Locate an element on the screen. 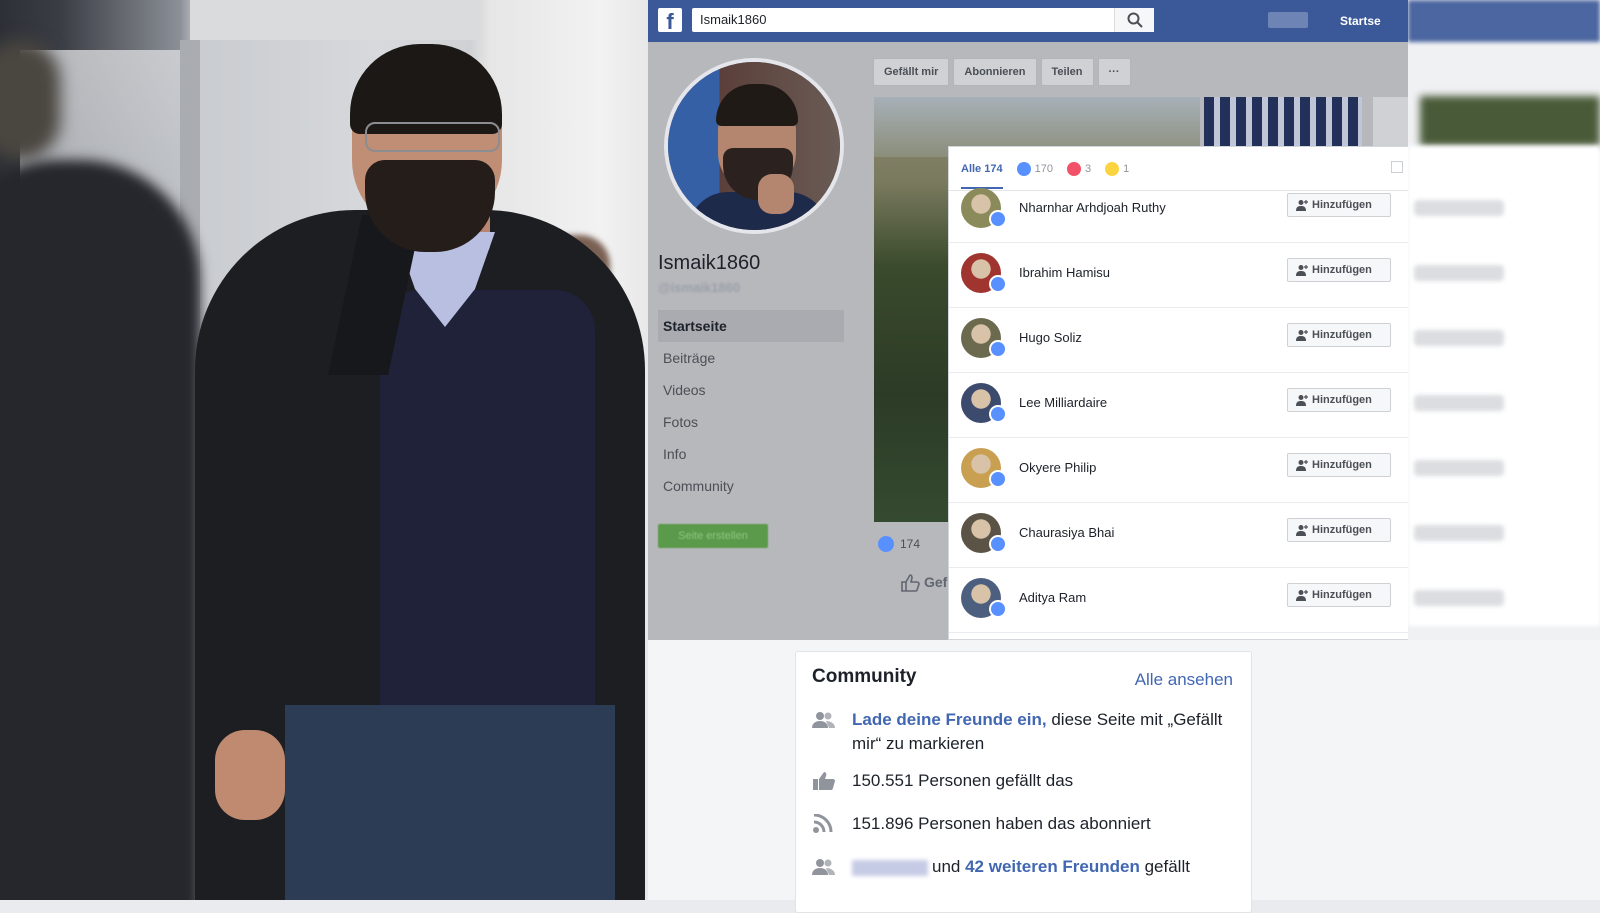 Image resolution: width=1600 pixels, height=913 pixels. nav-item-fotos: Fotos is located at coordinates (751, 422).